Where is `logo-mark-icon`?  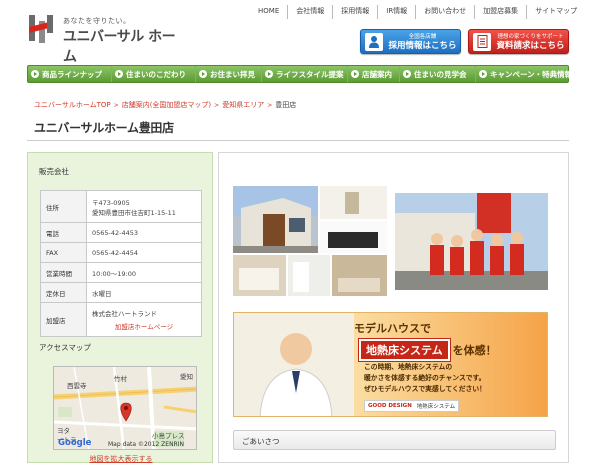 logo-mark-icon is located at coordinates (41, 29).